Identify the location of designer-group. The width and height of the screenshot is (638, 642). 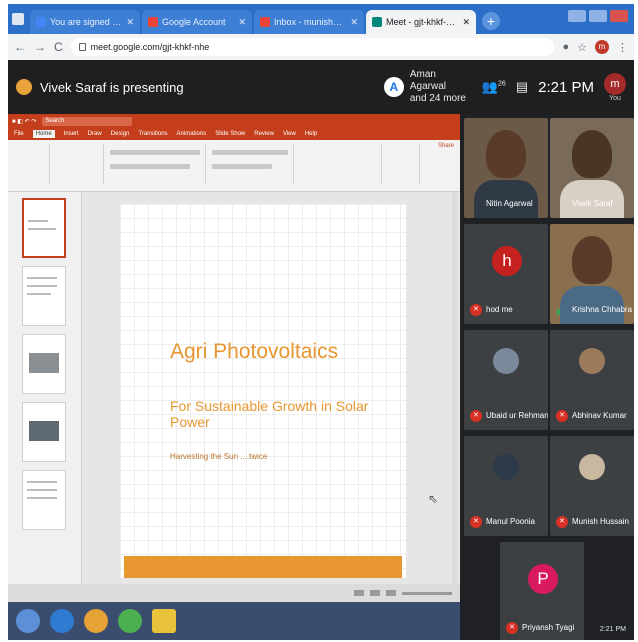
(437, 164).